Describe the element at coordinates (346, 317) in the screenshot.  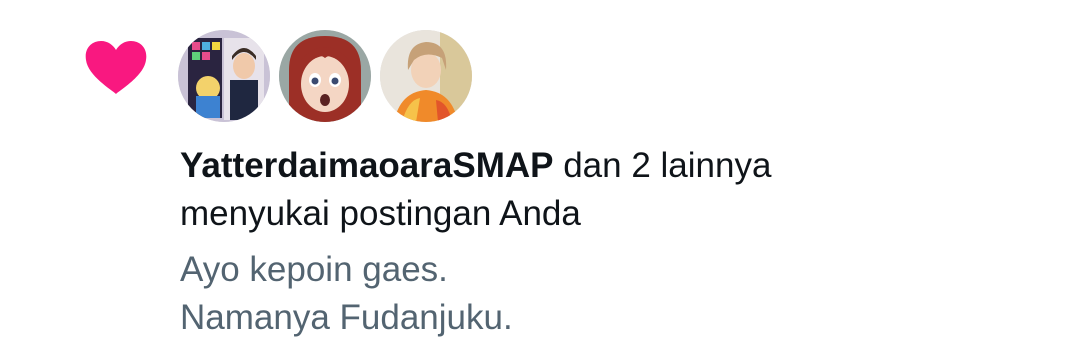
I see `post-text-line: Namanya Fudanjuku.` at that location.